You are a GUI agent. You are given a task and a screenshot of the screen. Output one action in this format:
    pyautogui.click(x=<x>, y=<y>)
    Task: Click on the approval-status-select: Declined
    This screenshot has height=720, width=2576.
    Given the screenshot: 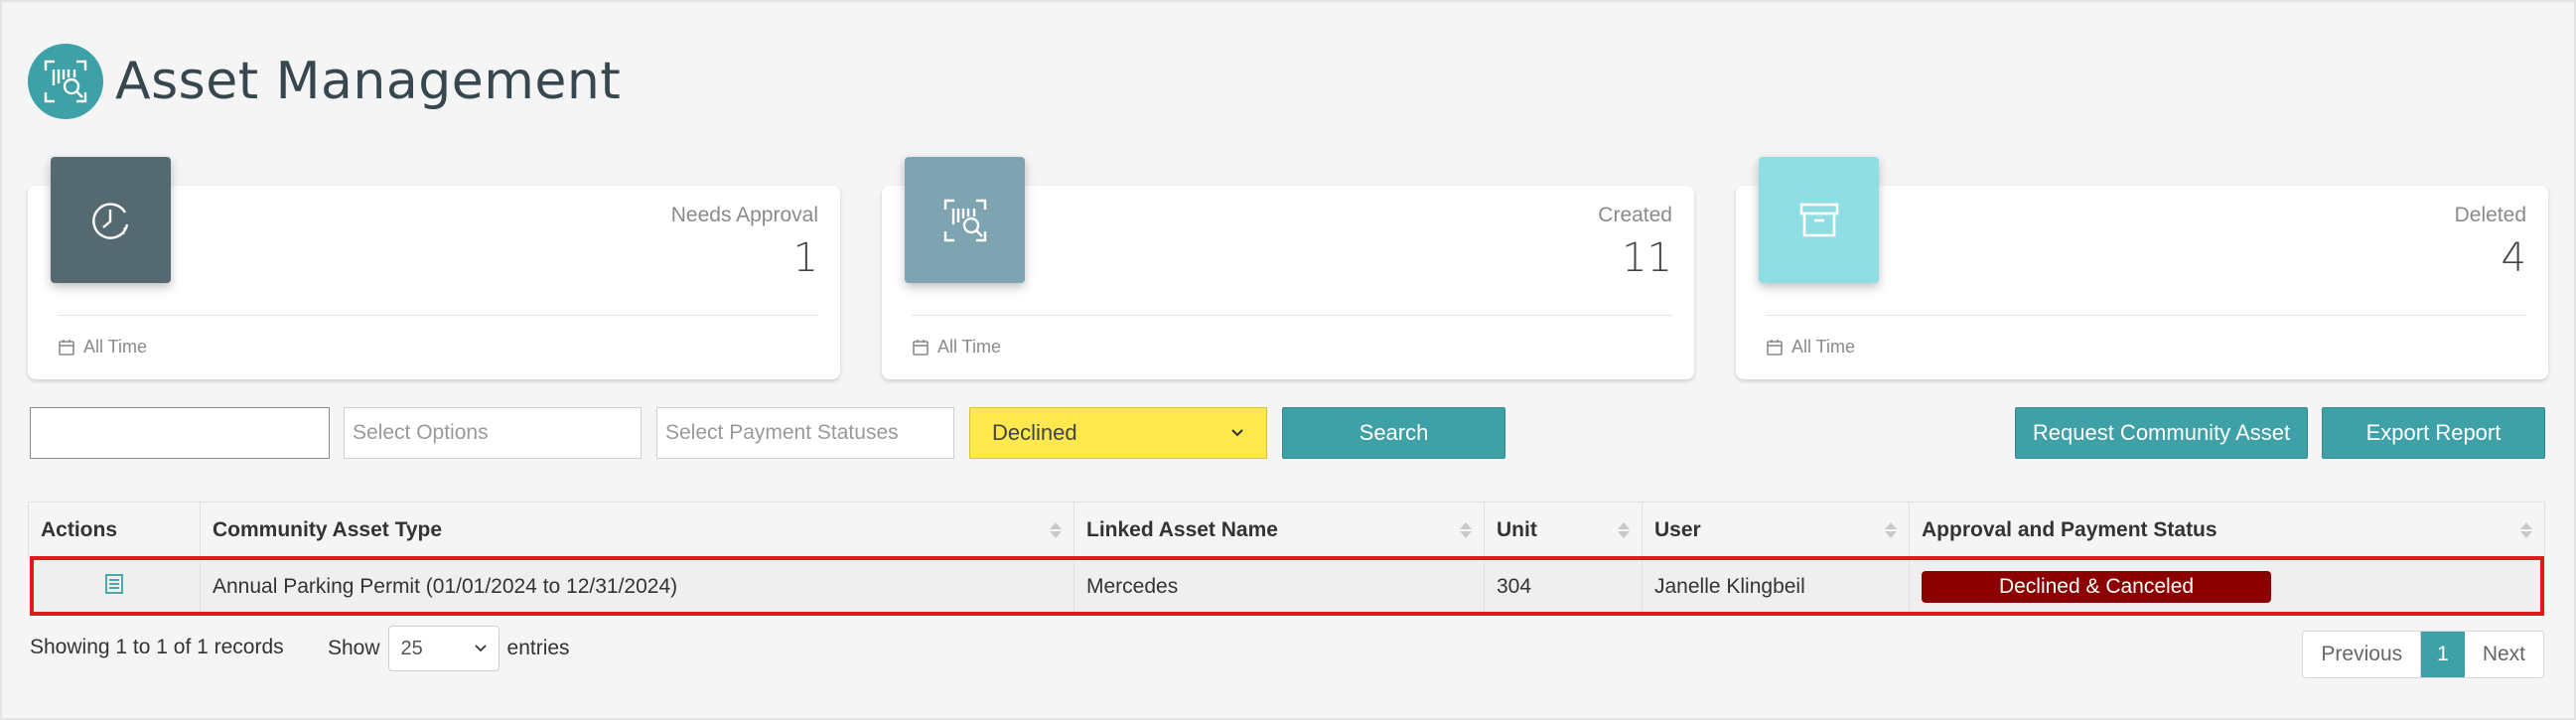 What is the action you would take?
    pyautogui.click(x=1118, y=433)
    